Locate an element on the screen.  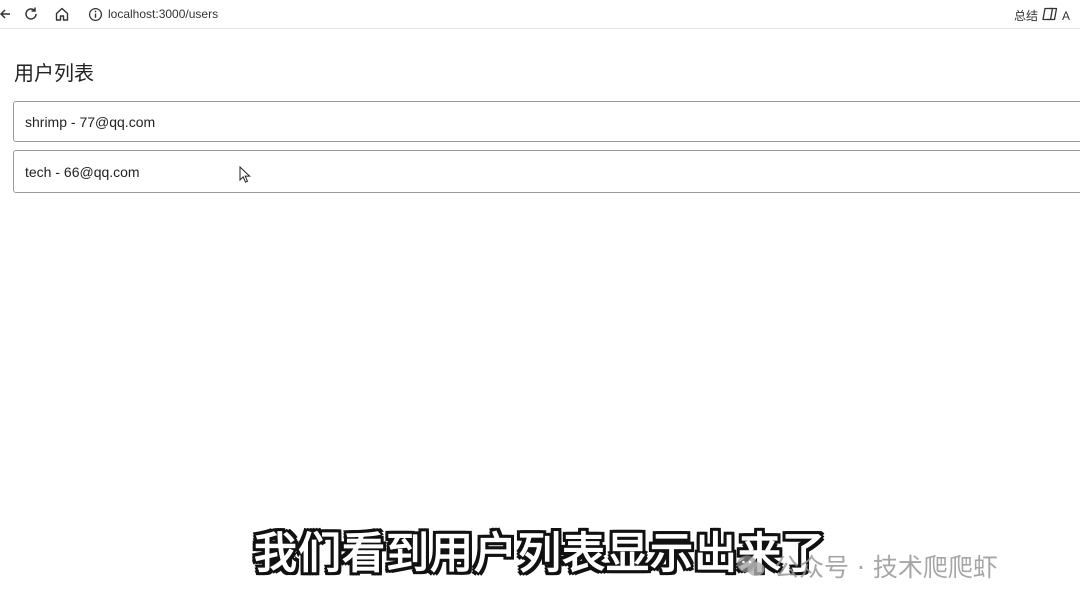
page-title: 用户列表 is located at coordinates (54, 73).